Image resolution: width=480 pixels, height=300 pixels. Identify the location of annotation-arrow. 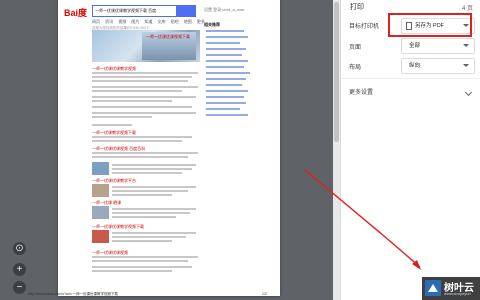
(362, 219).